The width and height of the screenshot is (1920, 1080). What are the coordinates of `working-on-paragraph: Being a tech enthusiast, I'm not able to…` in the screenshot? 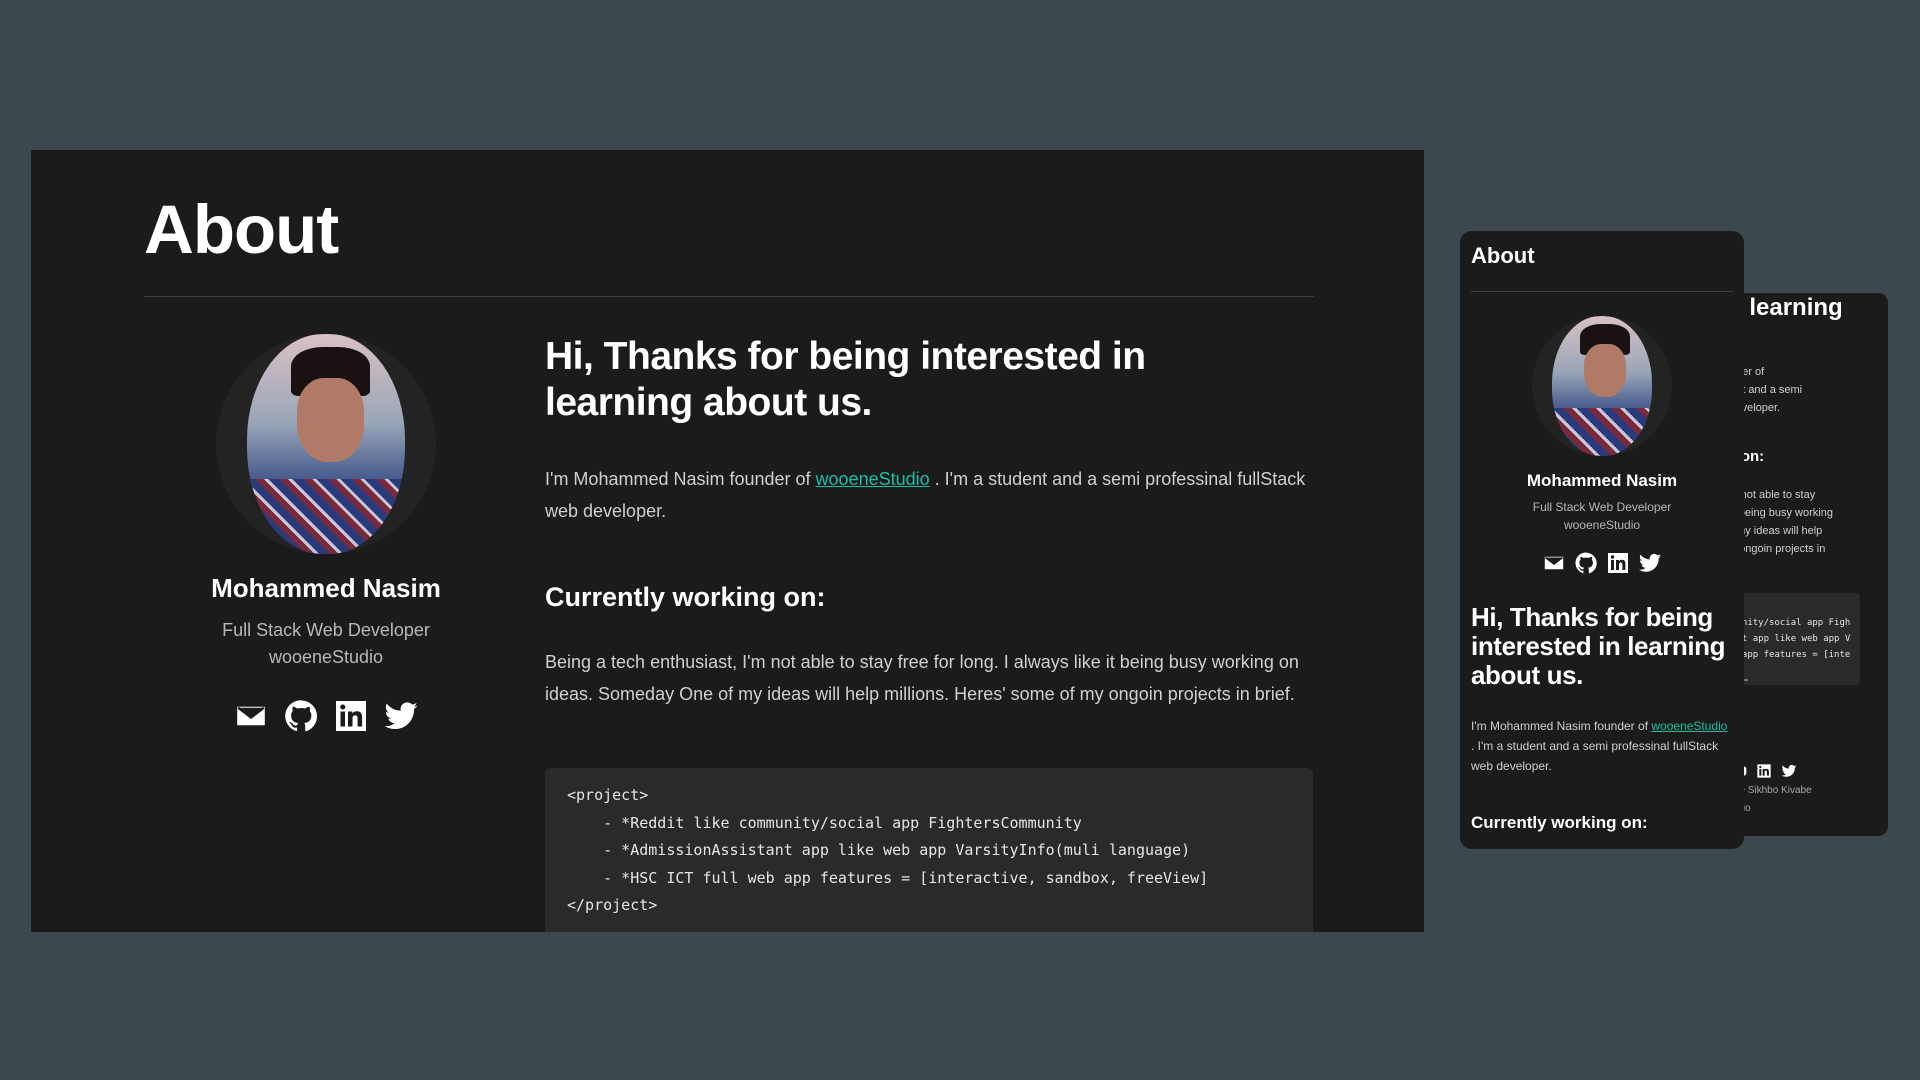 It's located at (922, 678).